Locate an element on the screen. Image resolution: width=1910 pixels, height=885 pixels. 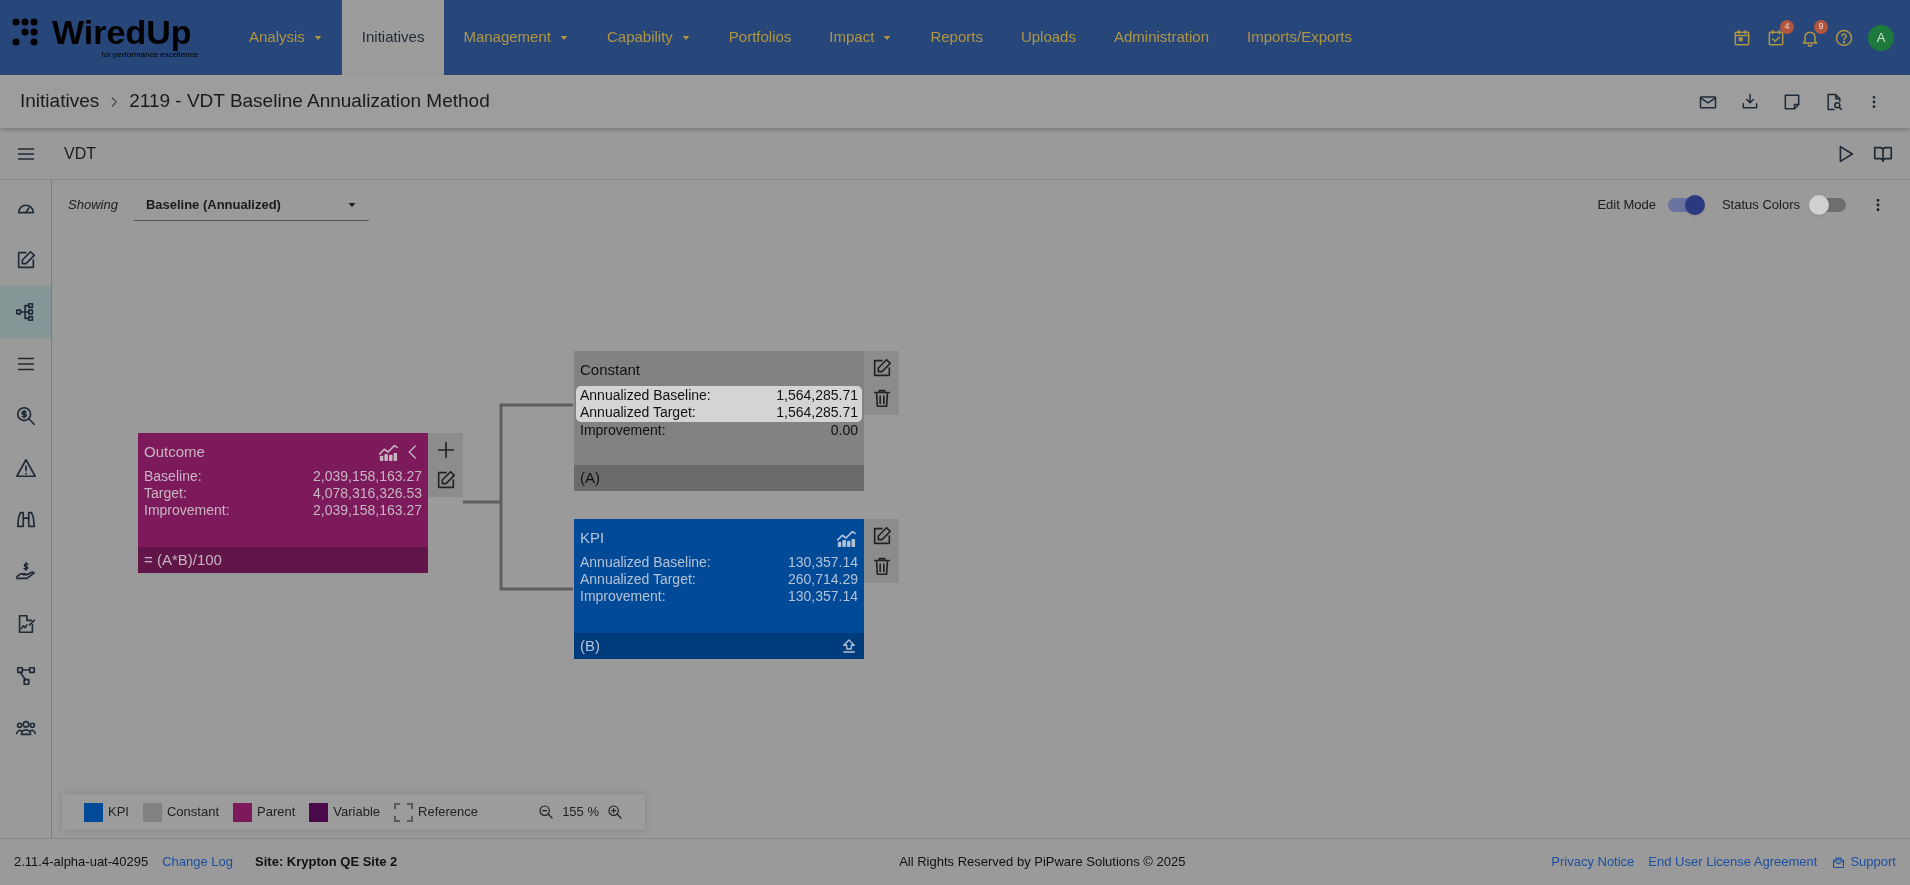
download-tray-icon is located at coordinates (1750, 101).